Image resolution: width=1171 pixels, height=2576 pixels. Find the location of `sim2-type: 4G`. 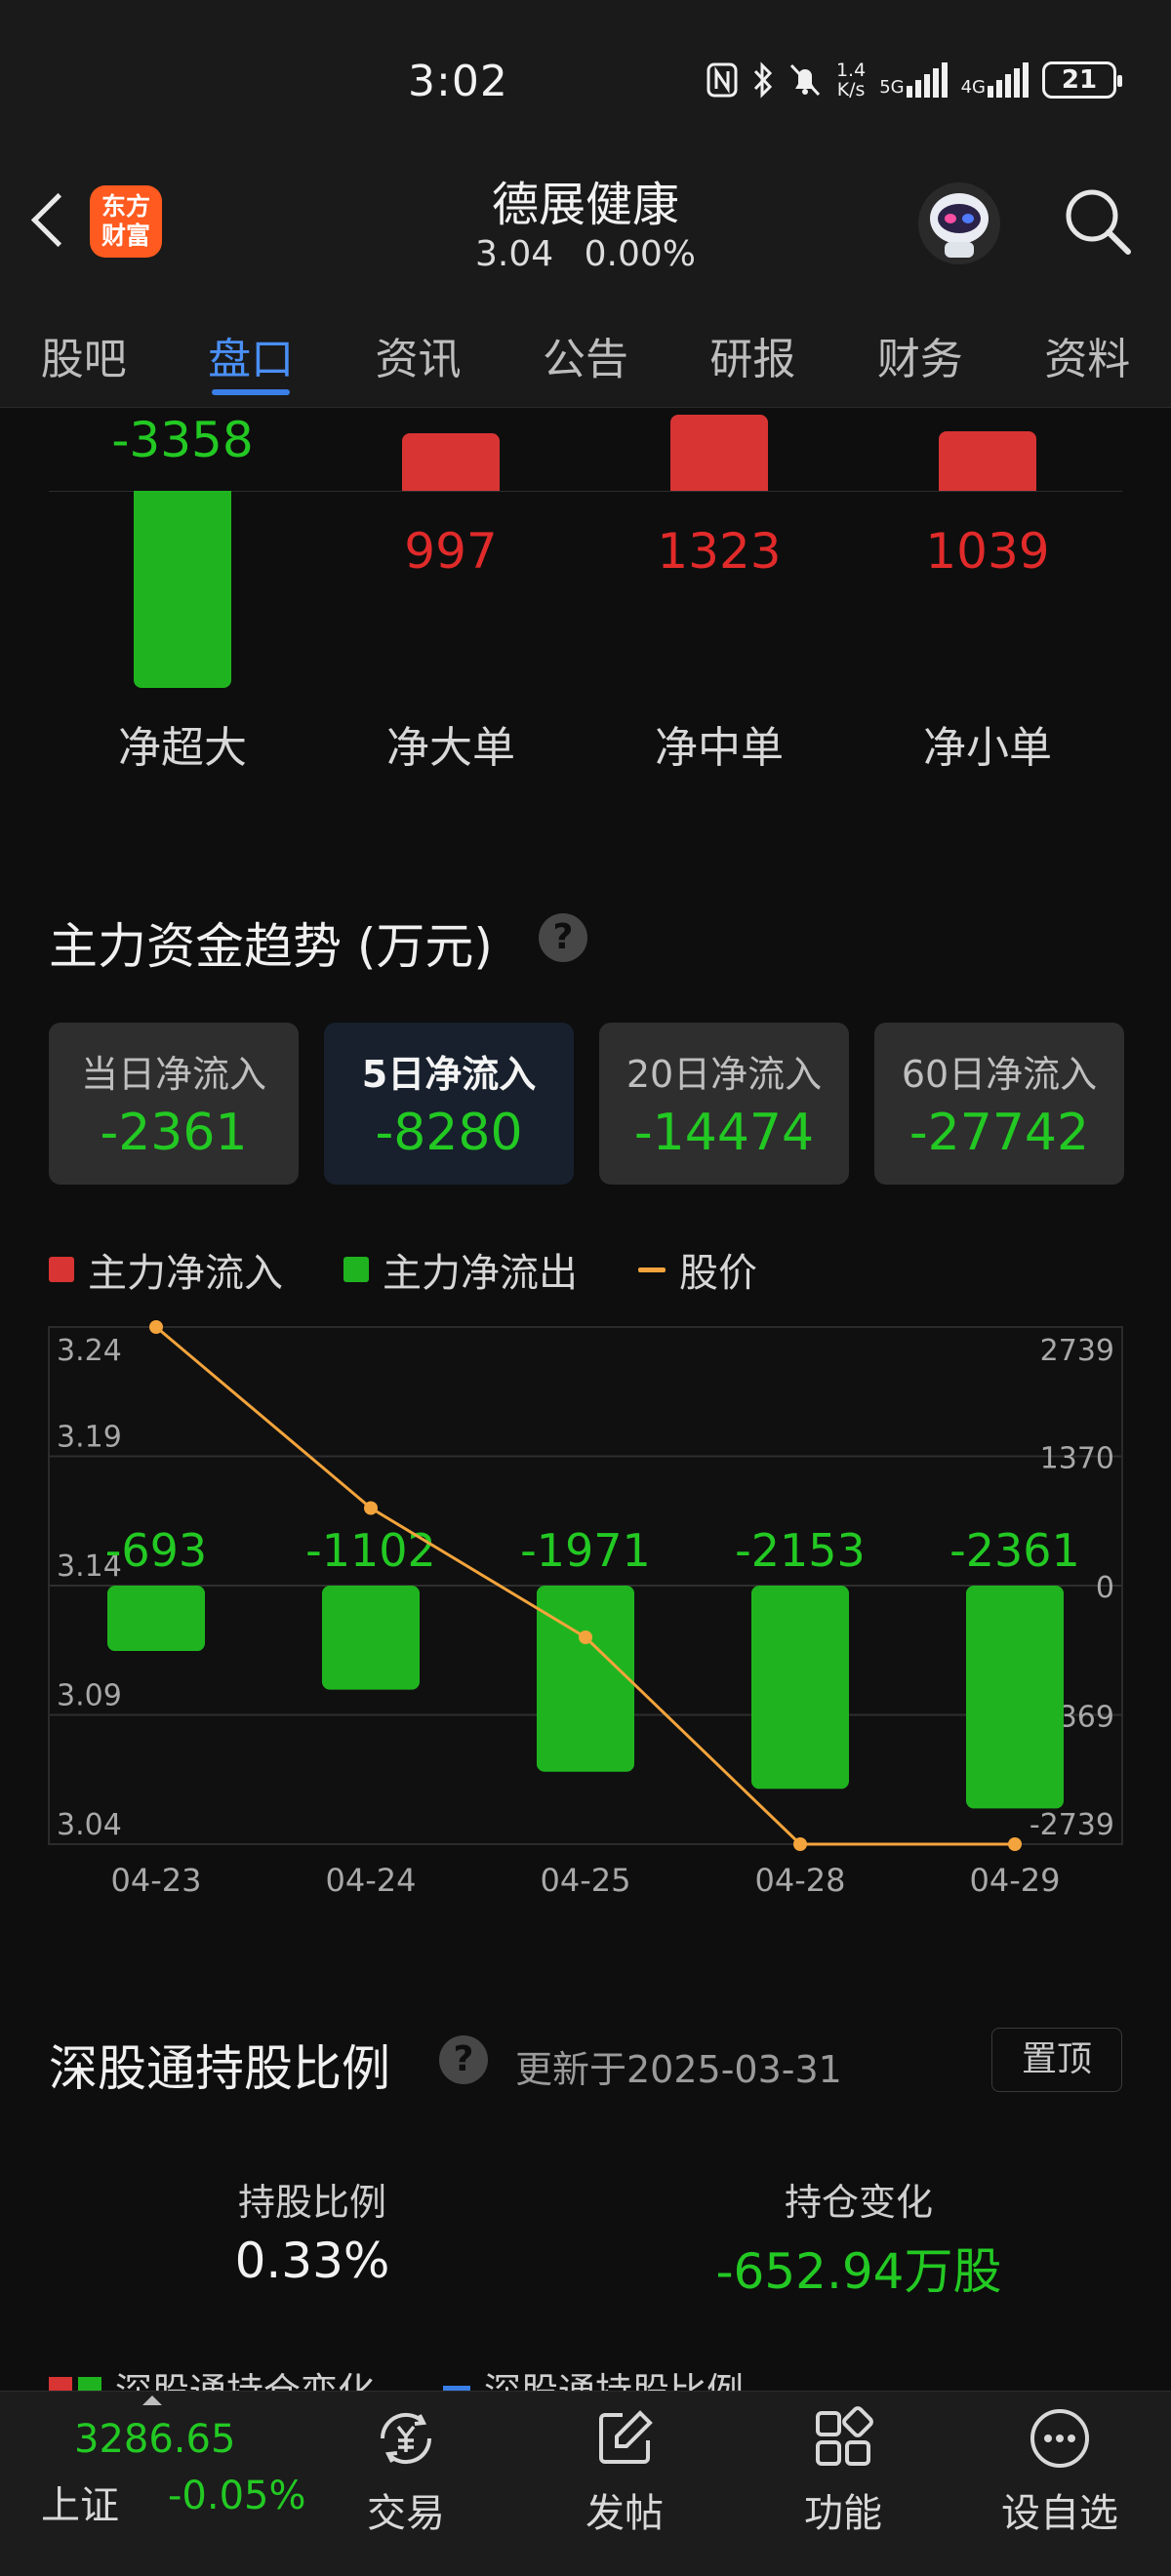

sim2-type: 4G is located at coordinates (973, 87).